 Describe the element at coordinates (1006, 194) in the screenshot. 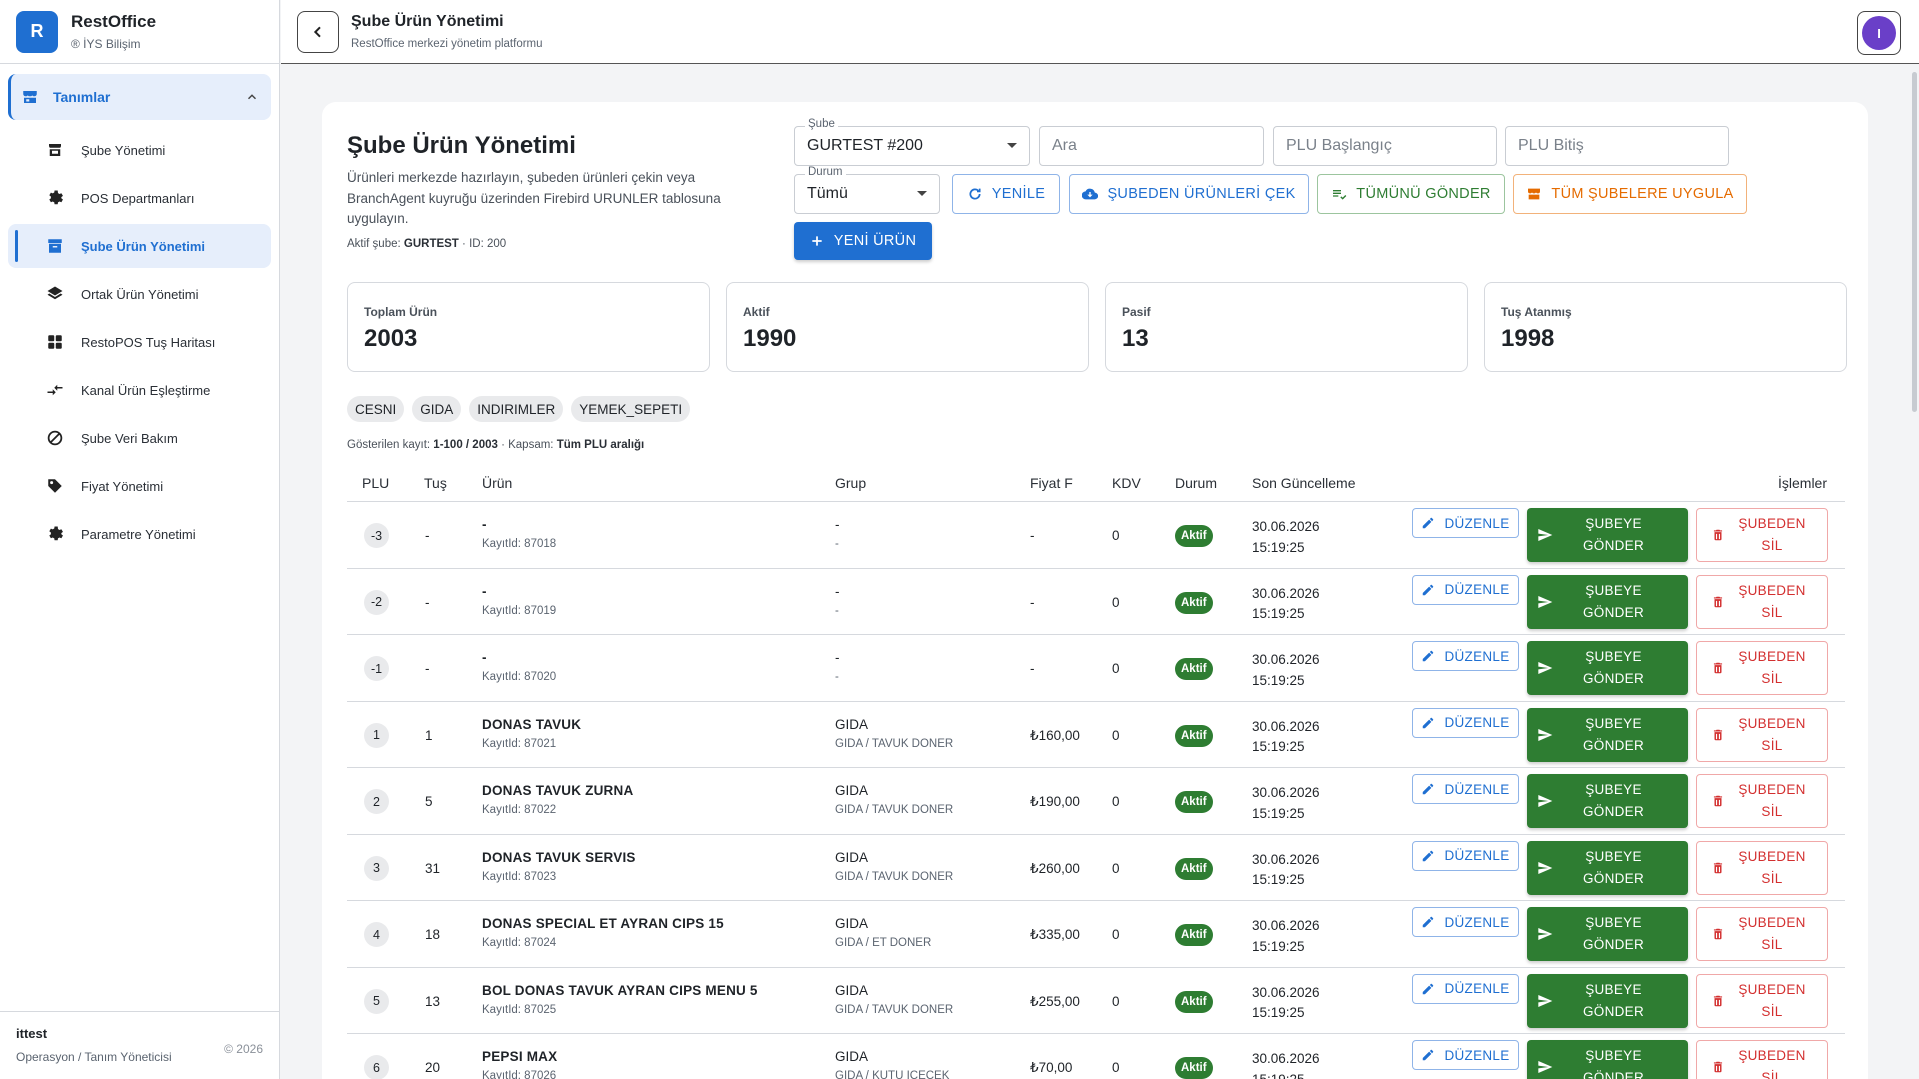

I see `refresh-button: YENİLE` at that location.